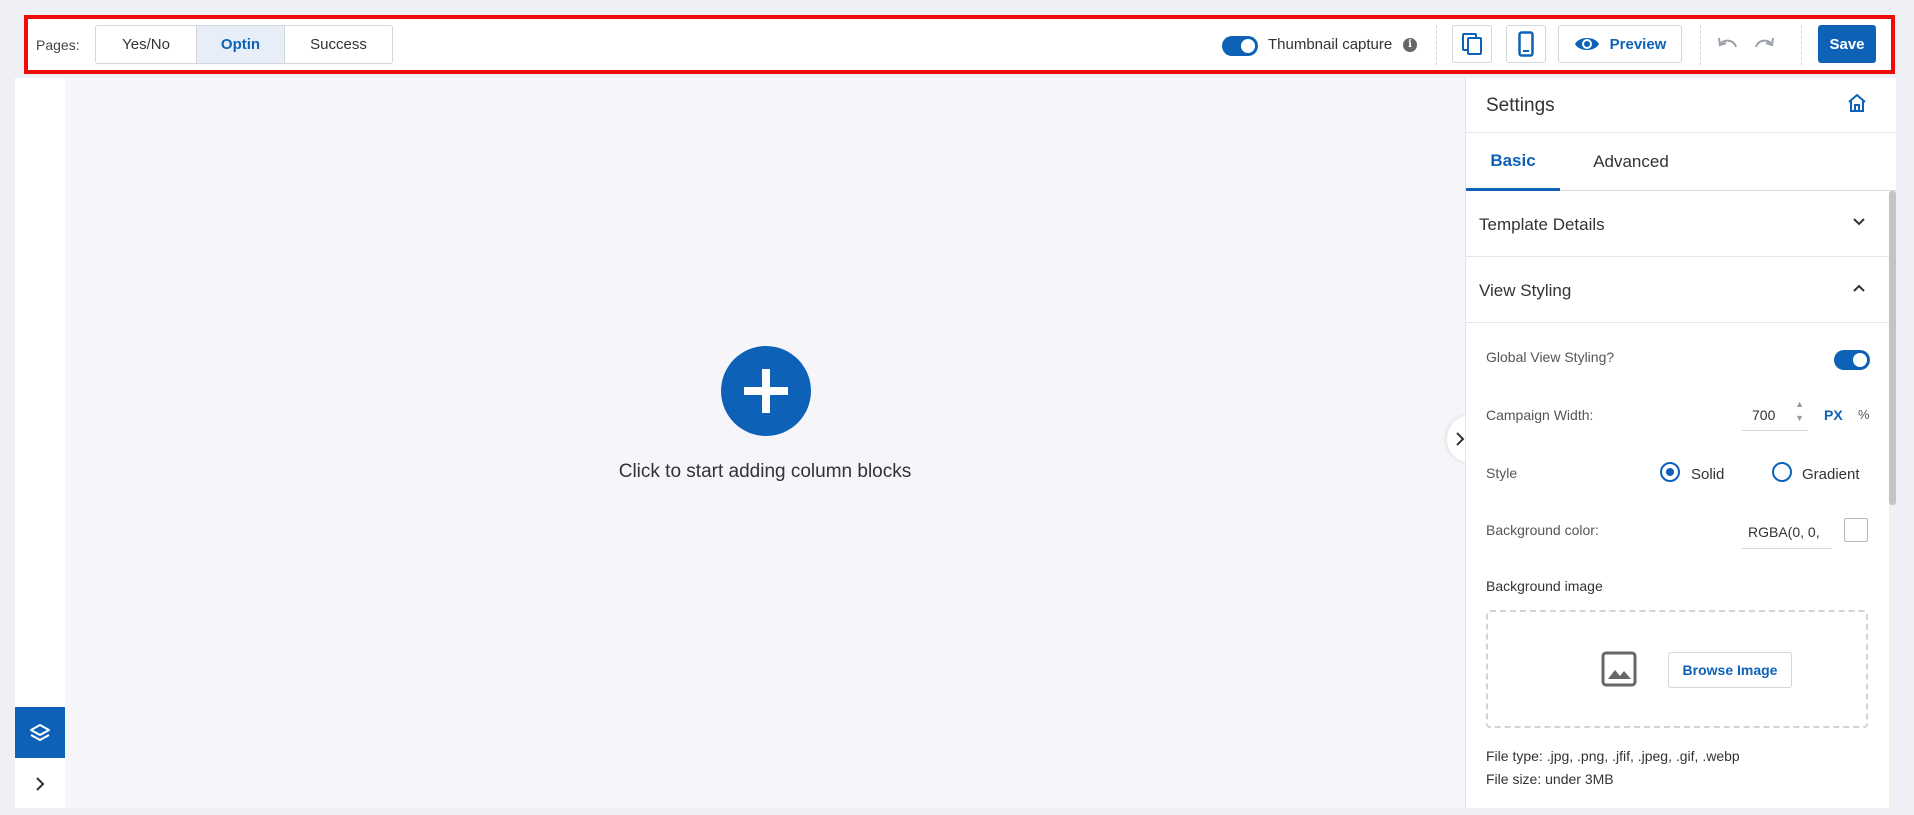  I want to click on settings-tabs: Basic Advanced, so click(1681, 162).